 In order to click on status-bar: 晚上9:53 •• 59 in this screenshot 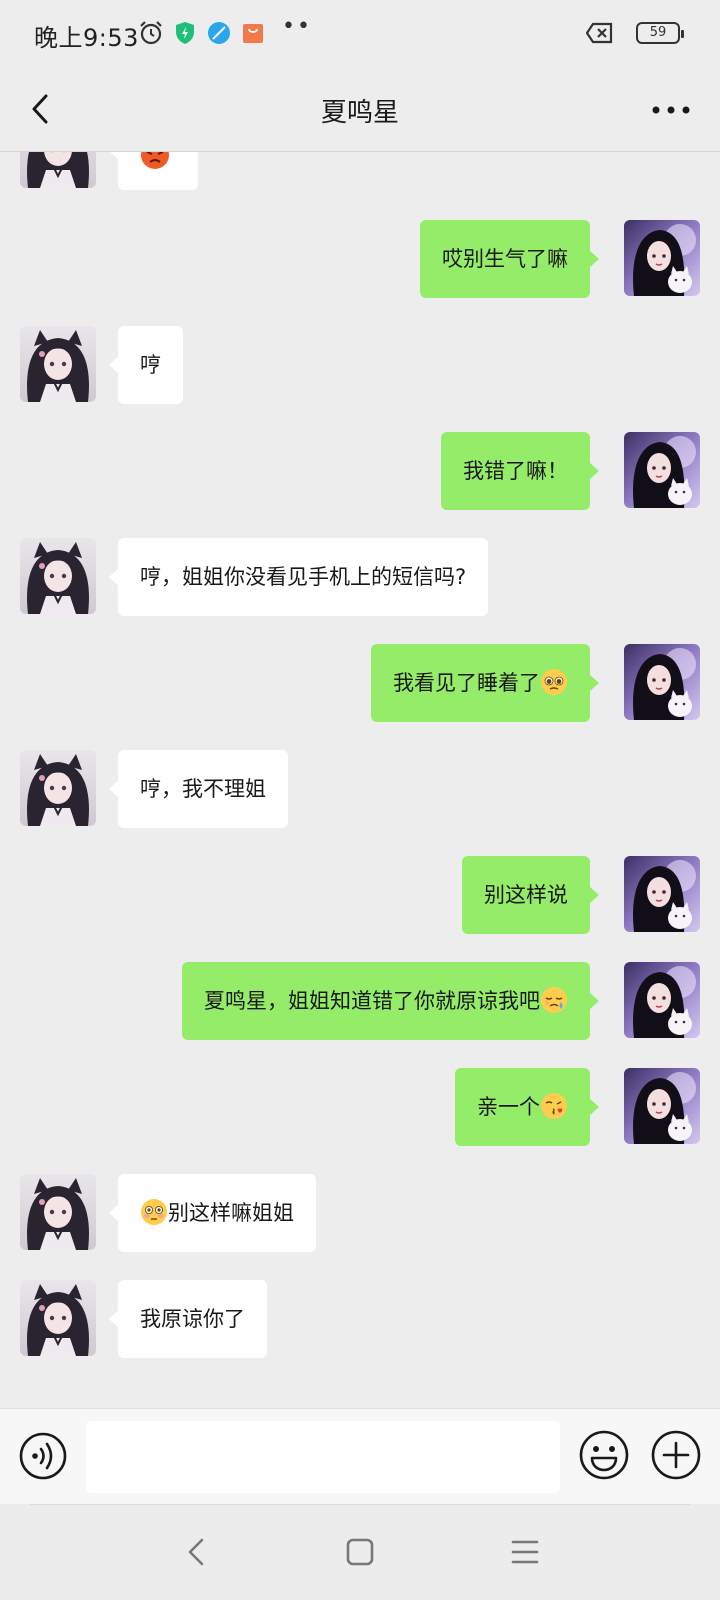, I will do `click(360, 35)`.